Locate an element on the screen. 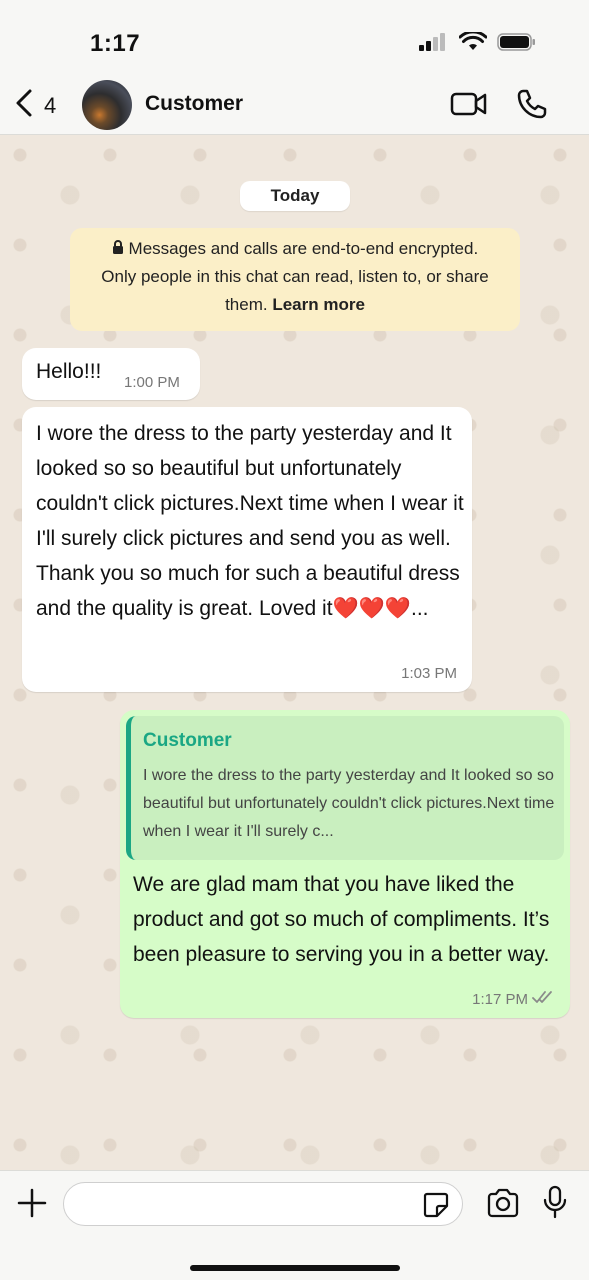 This screenshot has height=1280, width=589. wifi-icon is located at coordinates (473, 43).